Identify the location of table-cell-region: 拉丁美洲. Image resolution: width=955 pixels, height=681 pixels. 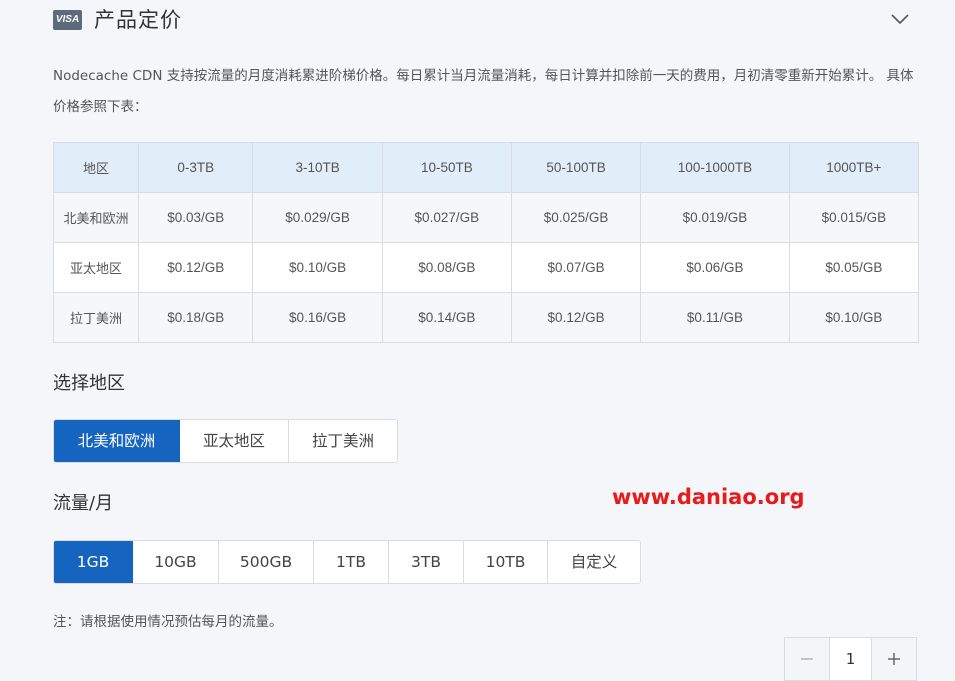
(96, 317).